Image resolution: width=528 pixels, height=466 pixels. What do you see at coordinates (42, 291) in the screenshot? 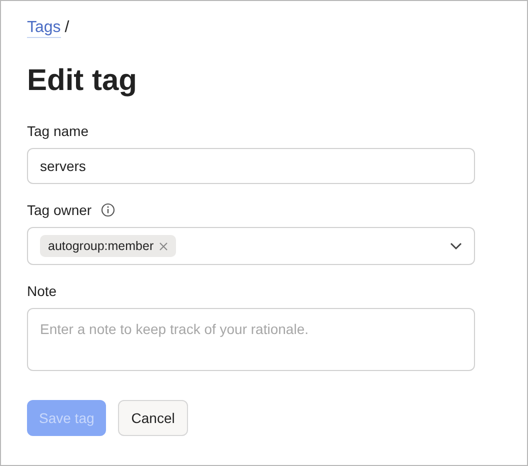
I see `field-label: Note` at bounding box center [42, 291].